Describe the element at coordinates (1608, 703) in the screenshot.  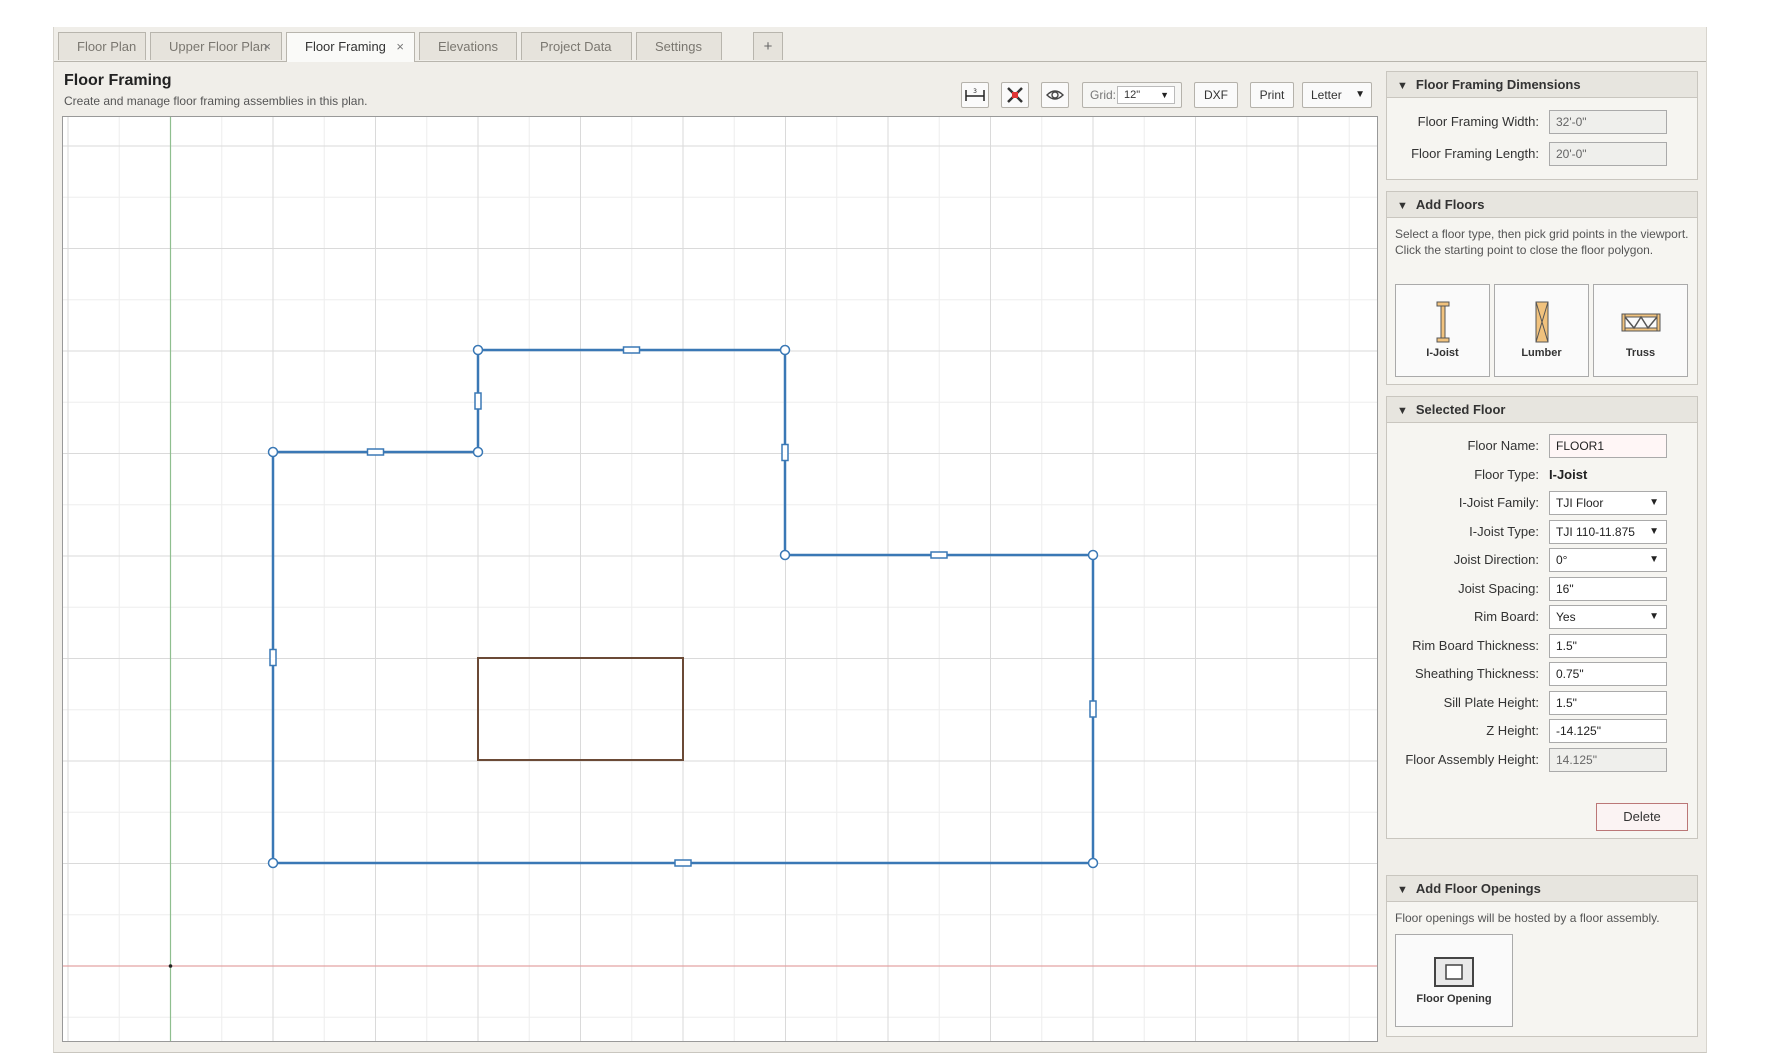
I see `sill-plate-height-input: 1.5"` at that location.